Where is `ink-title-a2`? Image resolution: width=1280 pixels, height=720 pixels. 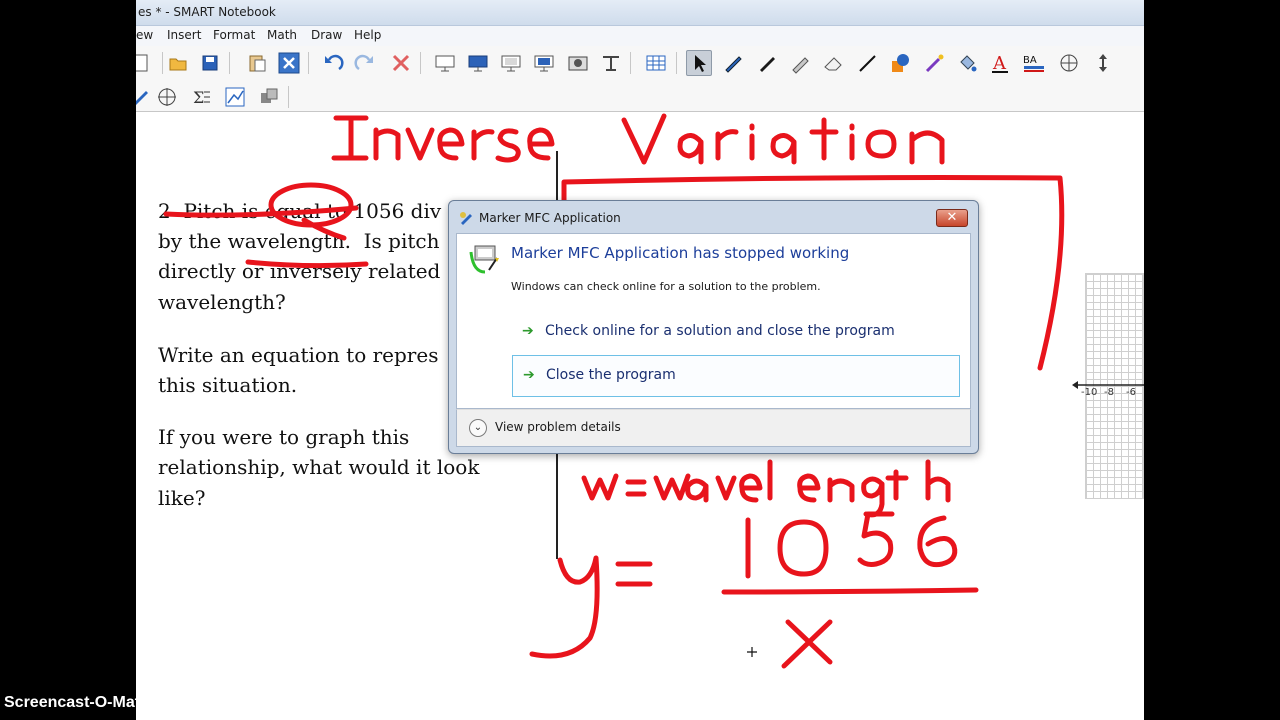
ink-title-a2 is located at coordinates (783, 149).